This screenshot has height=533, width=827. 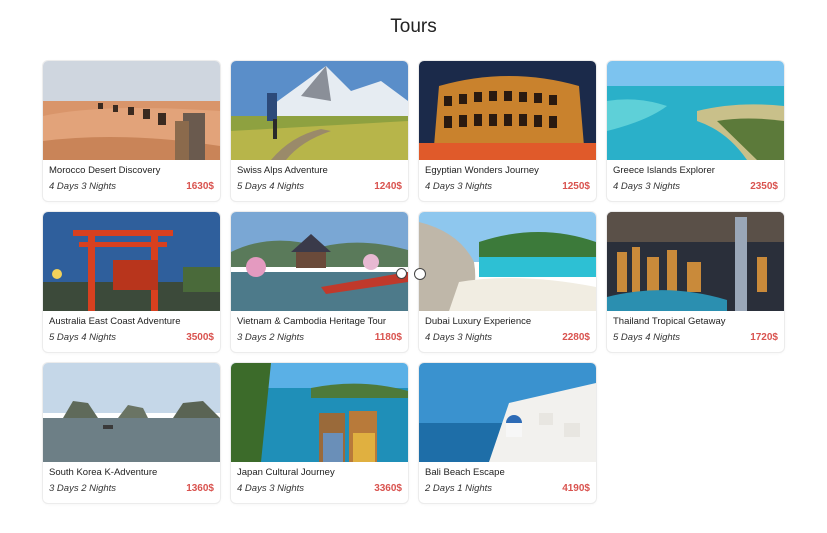 What do you see at coordinates (764, 186) in the screenshot?
I see `tour-price: 2350$` at bounding box center [764, 186].